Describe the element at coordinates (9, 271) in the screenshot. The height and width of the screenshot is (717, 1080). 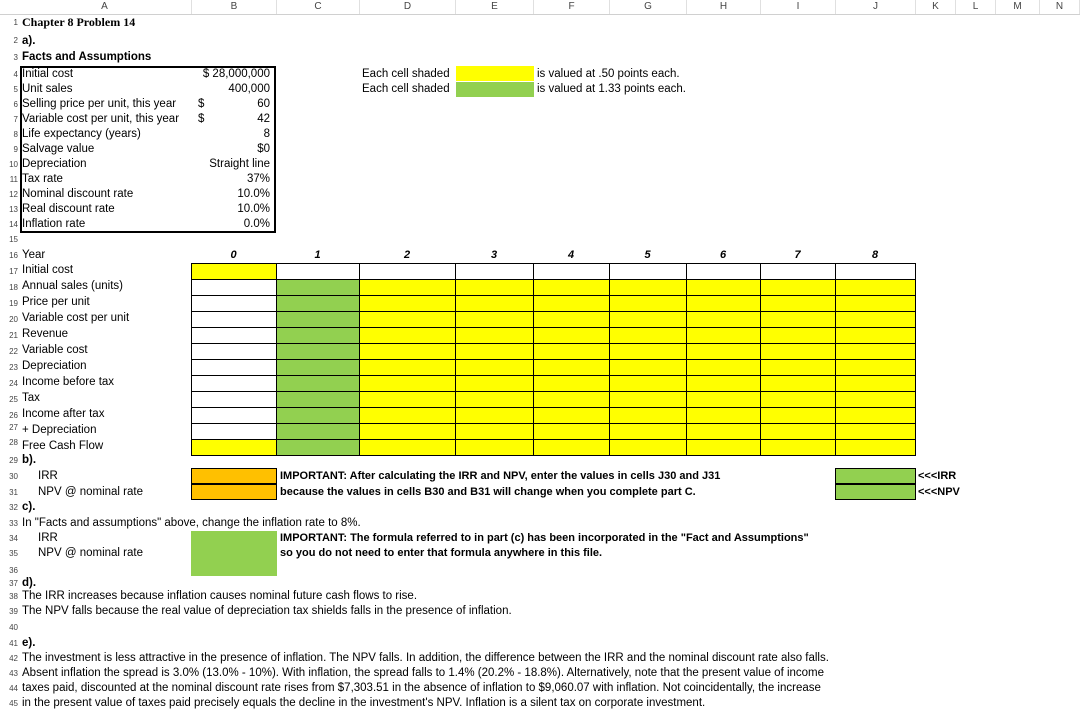
I see `row-number: 17` at that location.